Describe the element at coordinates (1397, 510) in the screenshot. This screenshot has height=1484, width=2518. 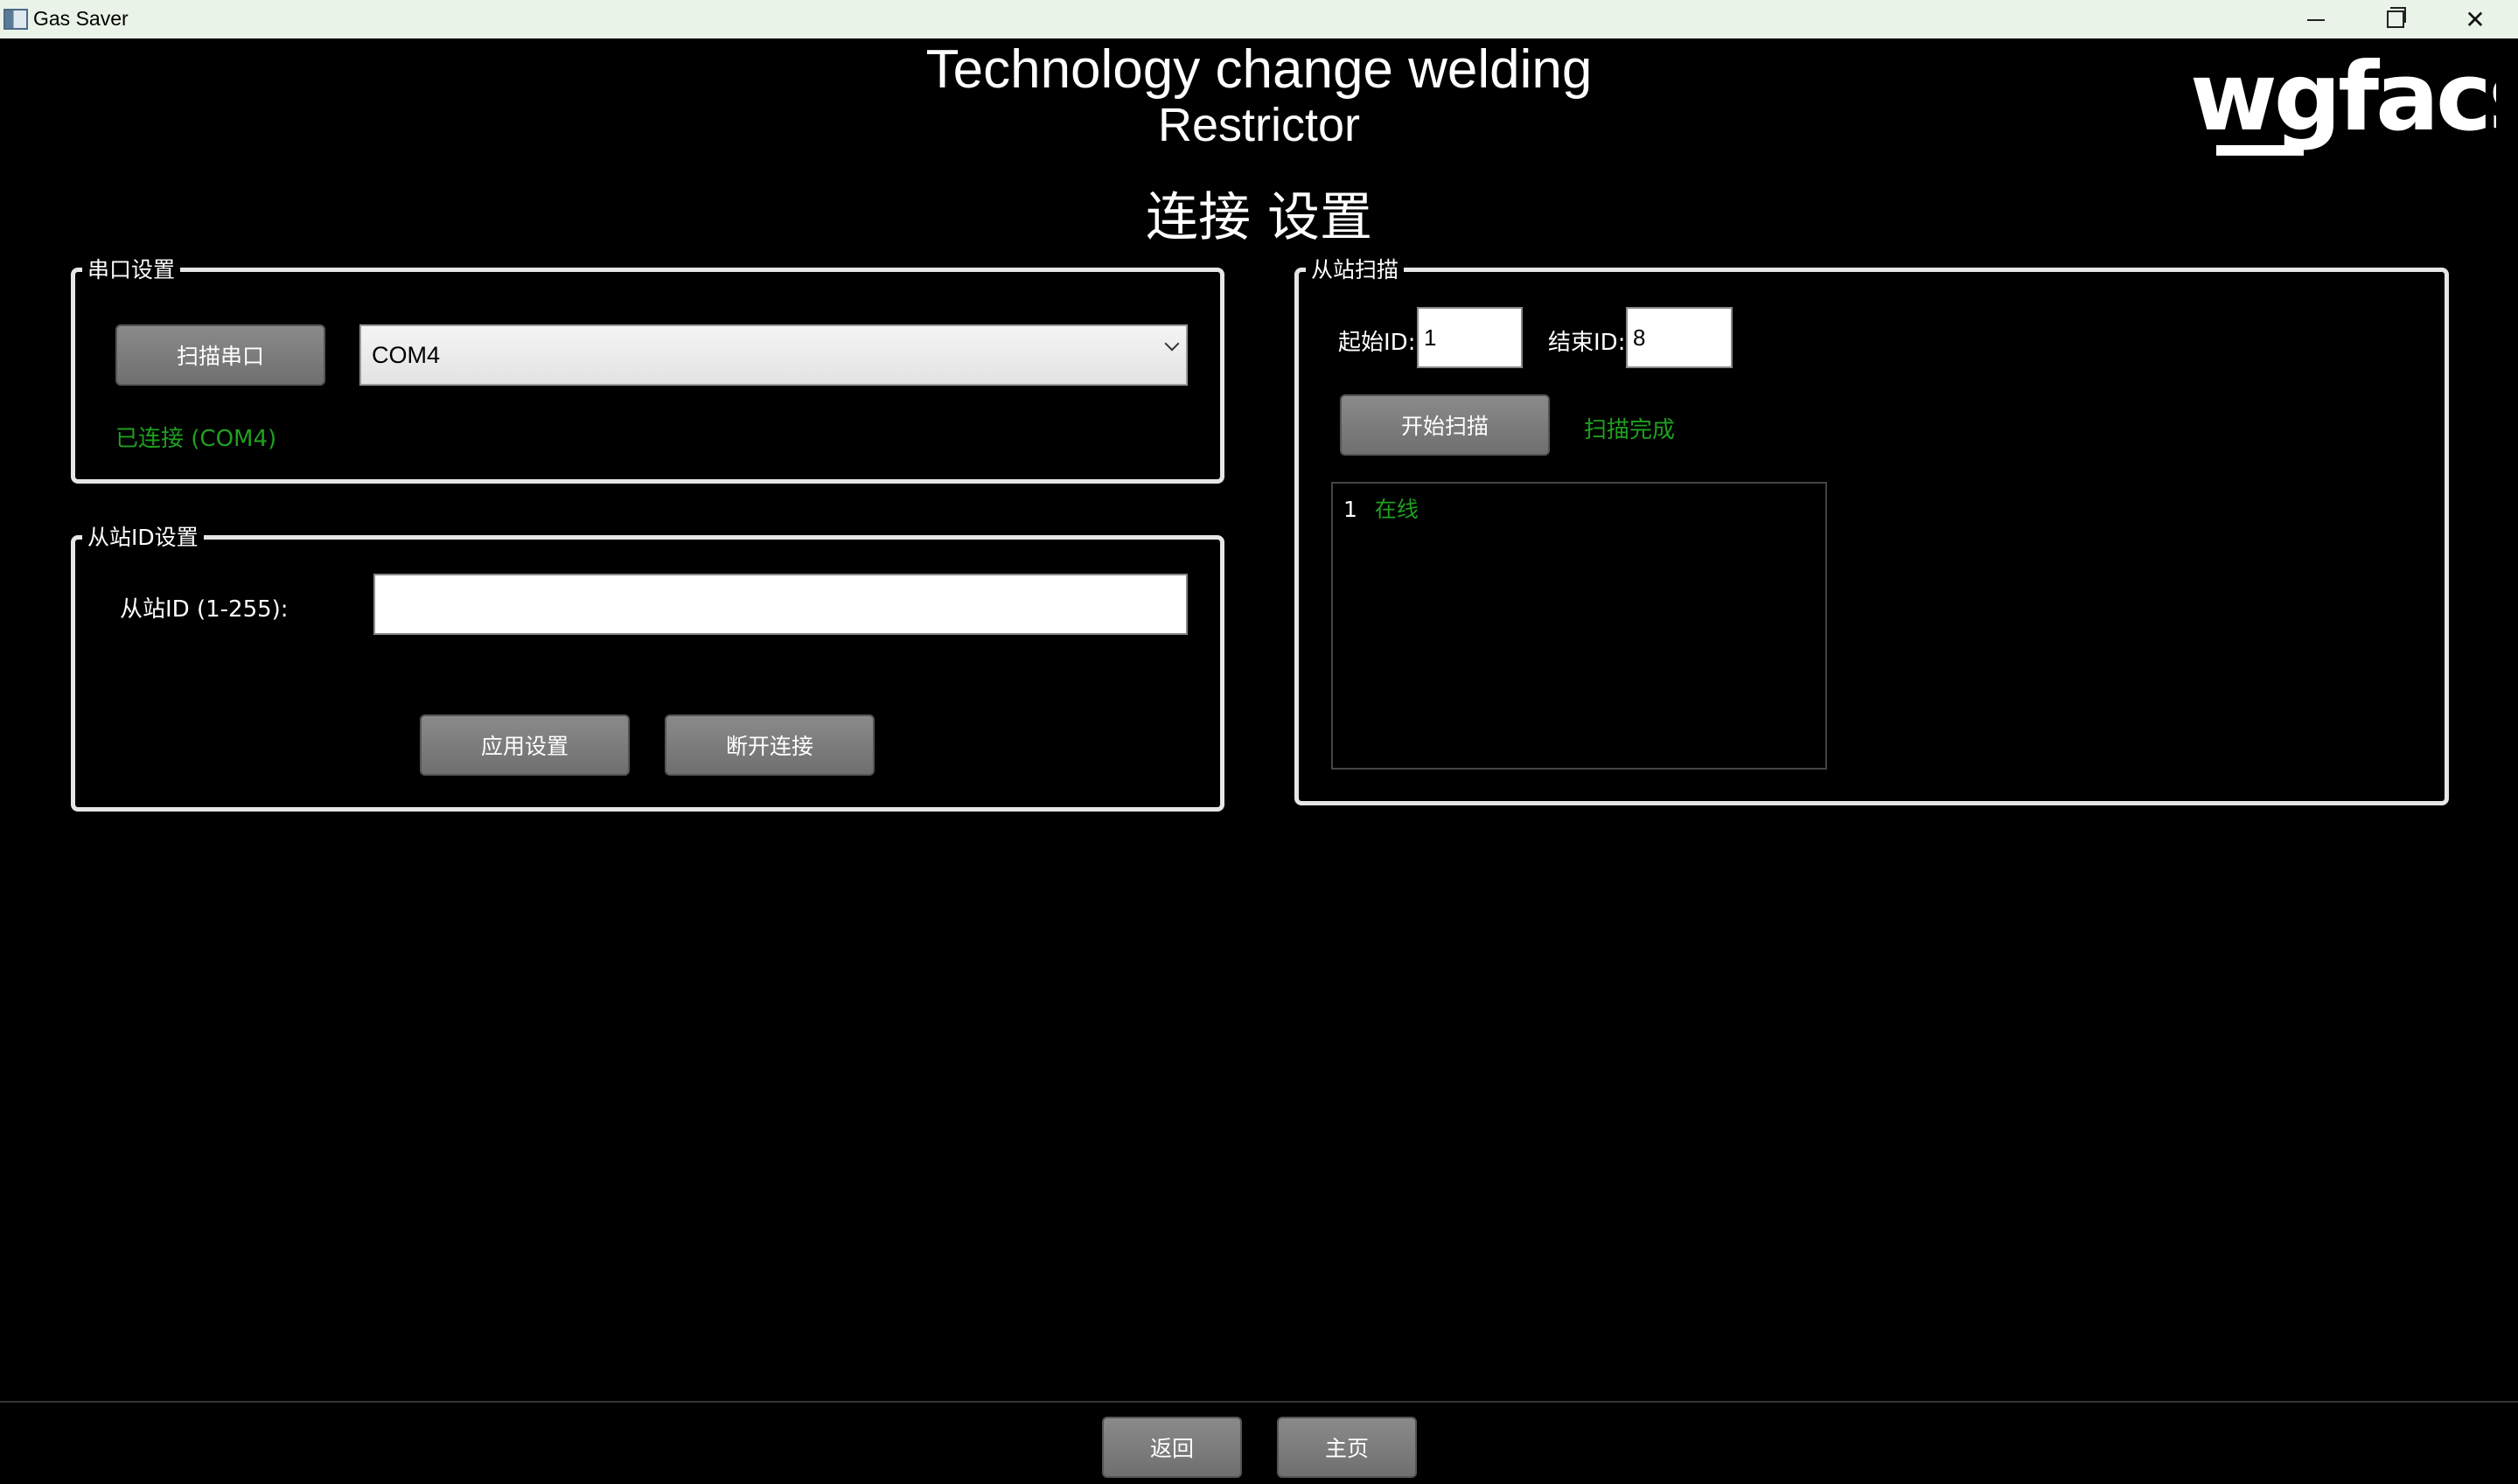
I see `slave-online-status: 在线` at that location.